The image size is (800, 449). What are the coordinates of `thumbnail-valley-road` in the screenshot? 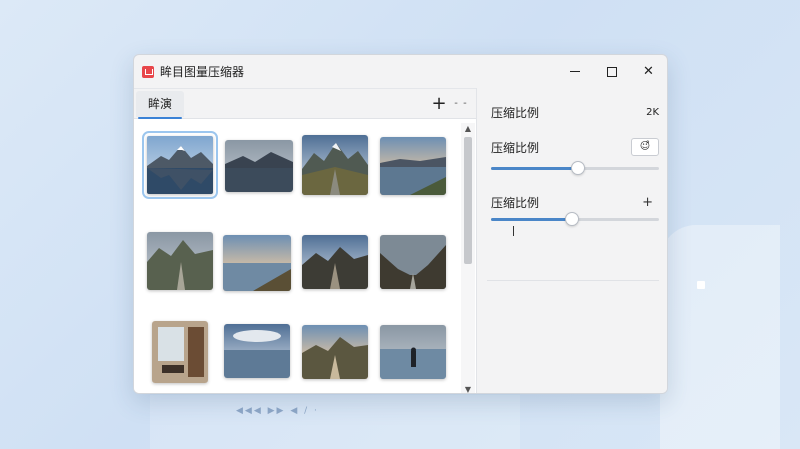 It's located at (180, 261).